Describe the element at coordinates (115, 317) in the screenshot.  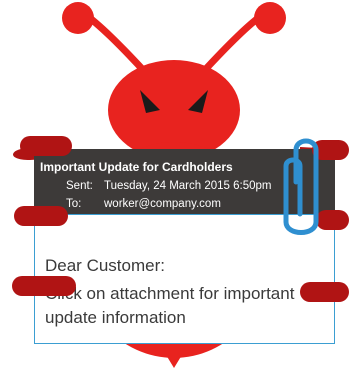
I see `email-body-line-2: update information` at that location.